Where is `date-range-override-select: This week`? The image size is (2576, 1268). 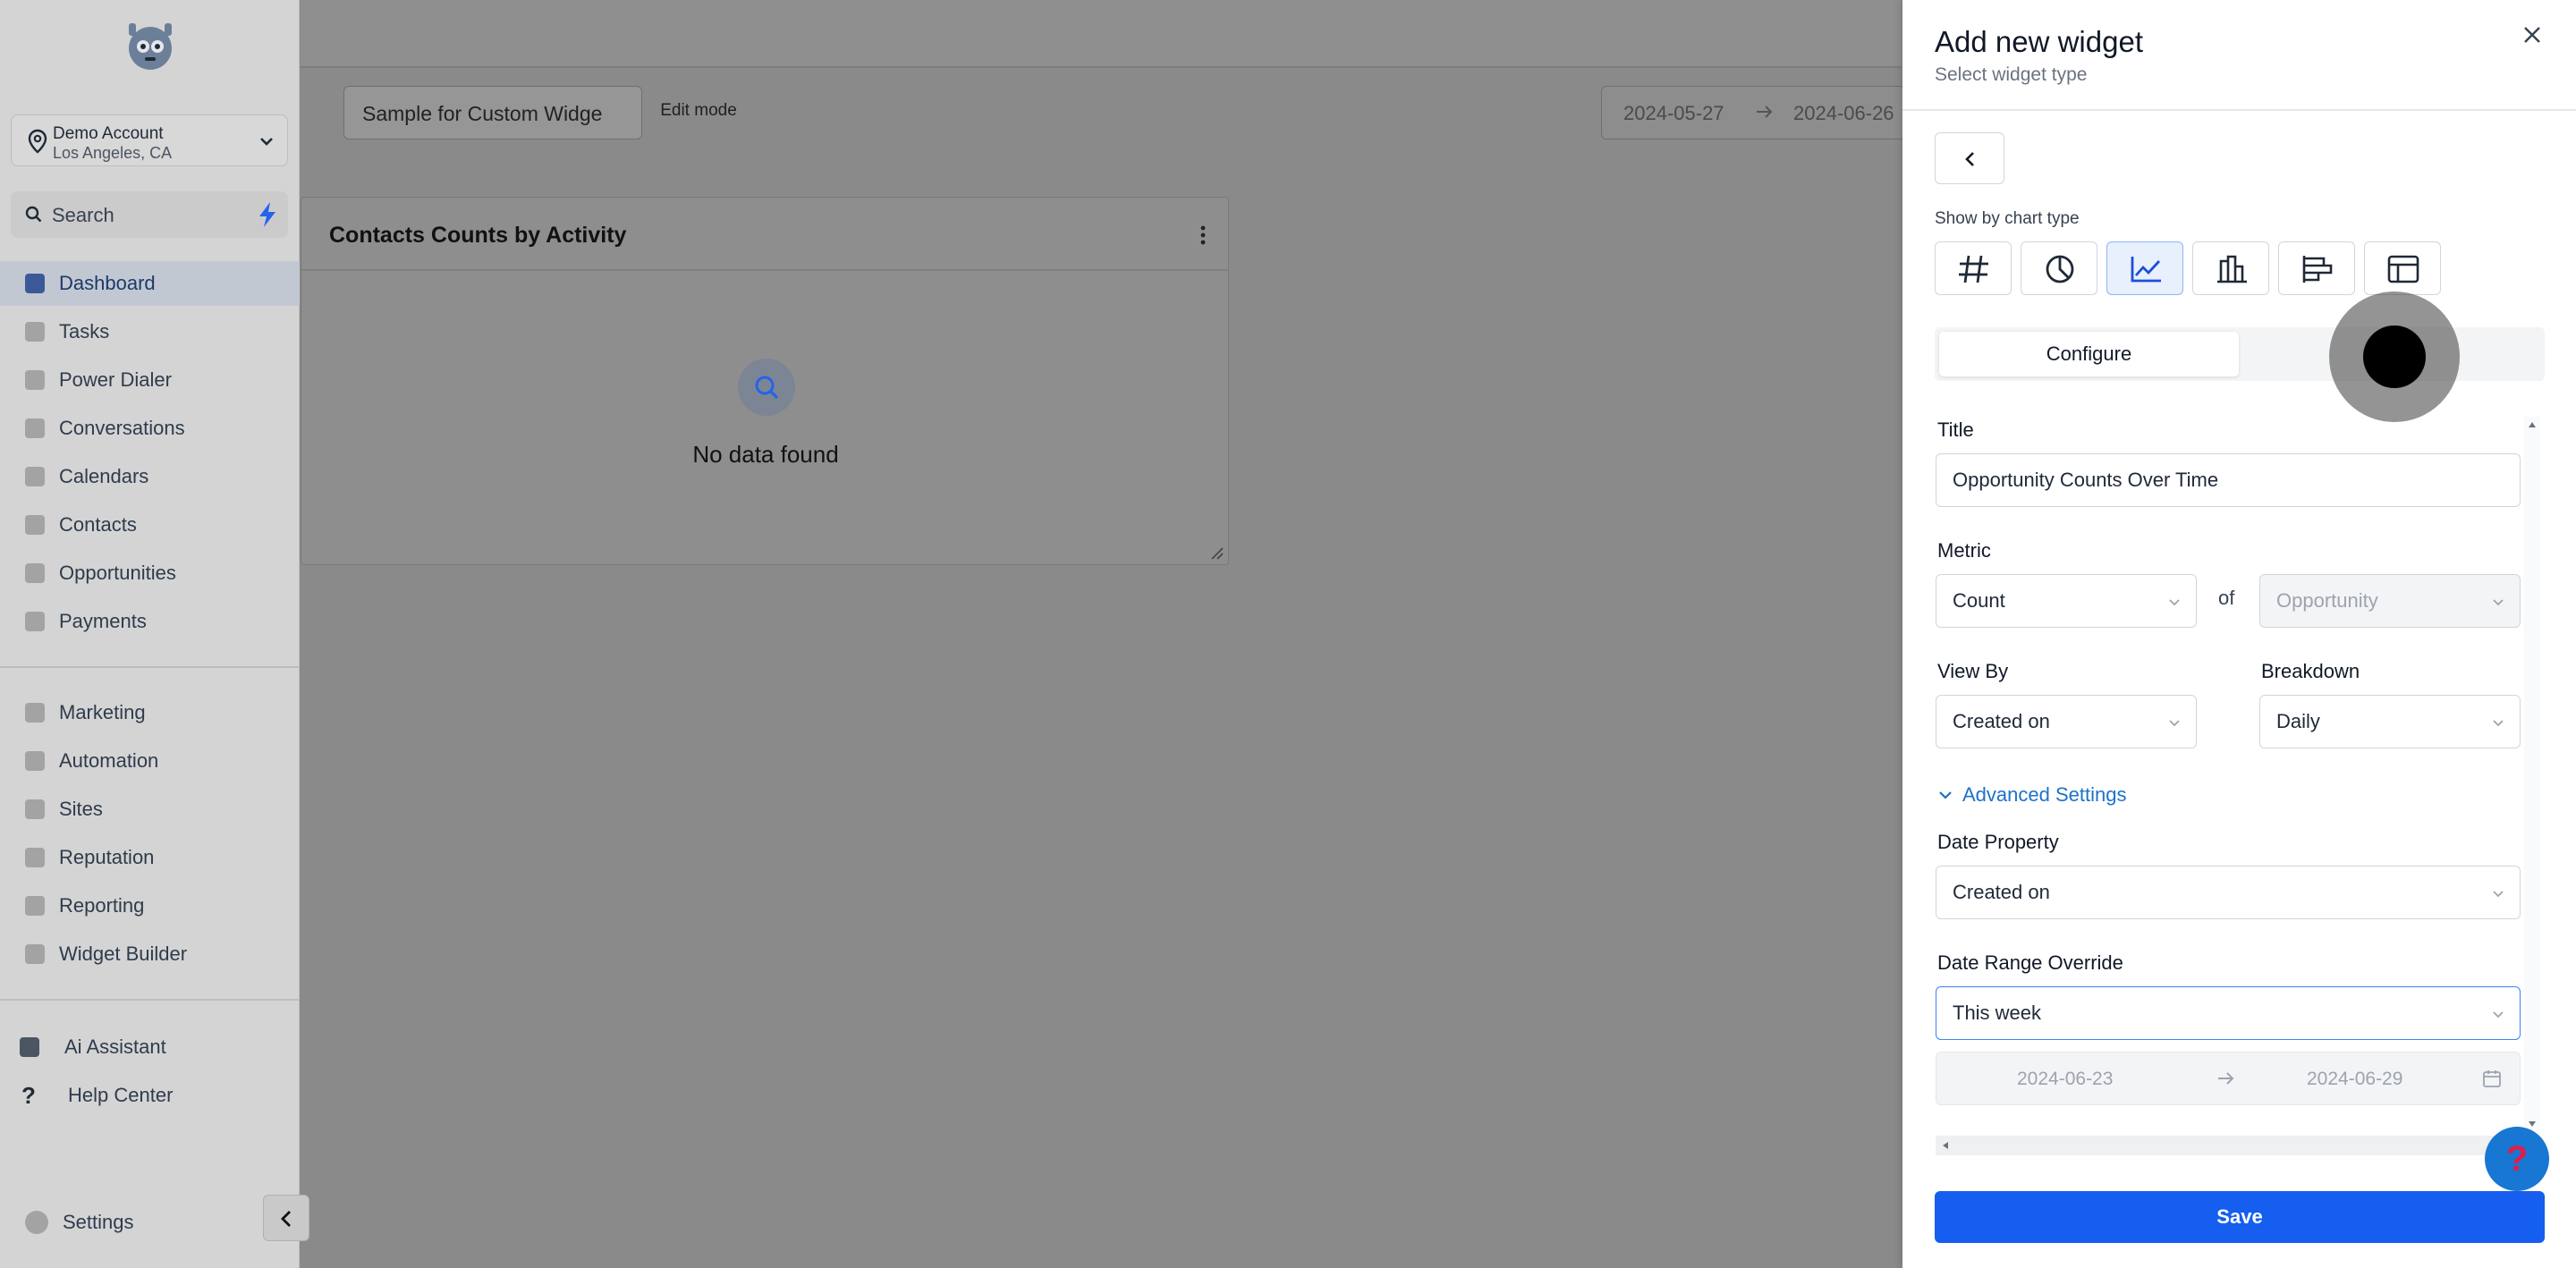
date-range-override-select: This week is located at coordinates (2228, 1013).